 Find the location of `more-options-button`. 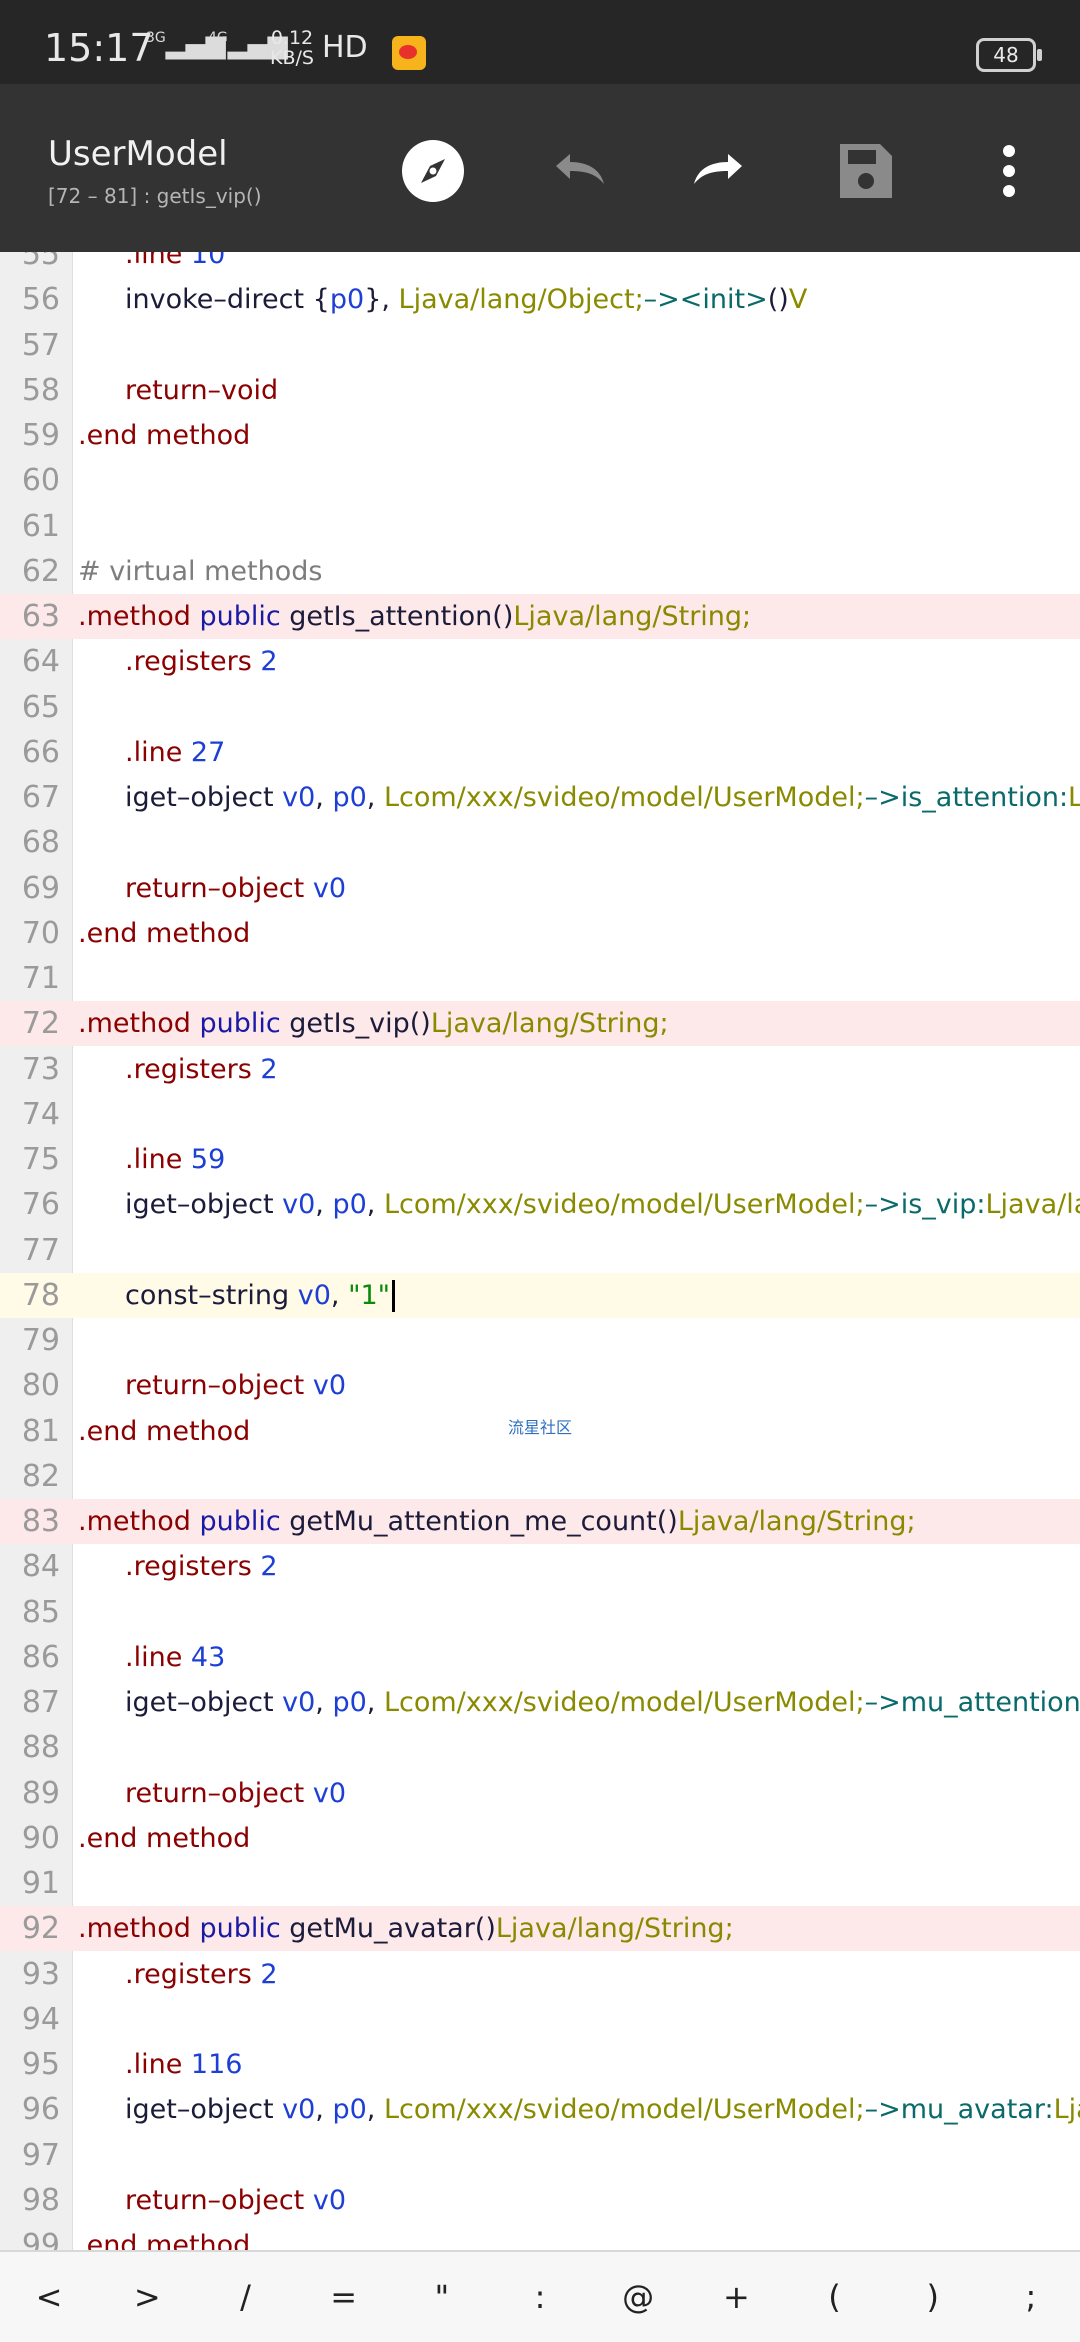

more-options-button is located at coordinates (1009, 171).